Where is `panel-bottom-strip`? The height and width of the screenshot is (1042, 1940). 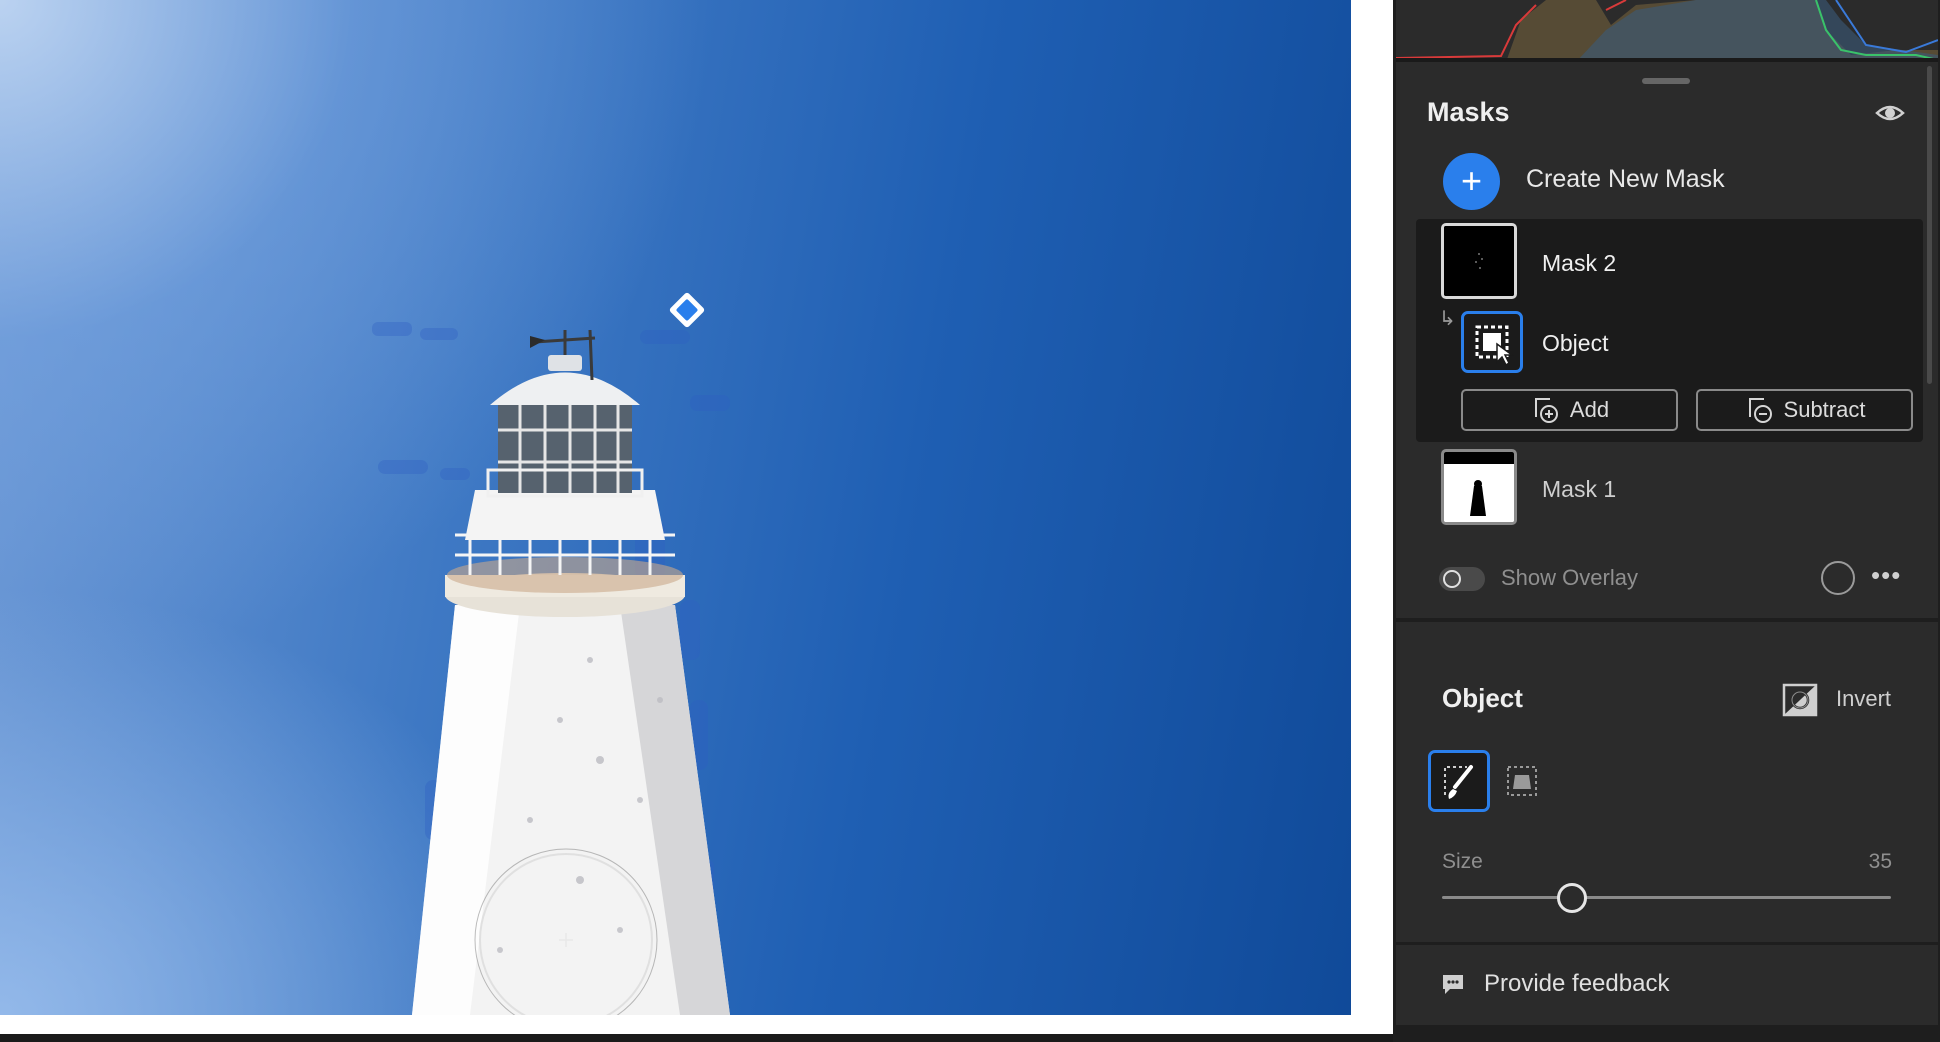 panel-bottom-strip is located at coordinates (1667, 1033).